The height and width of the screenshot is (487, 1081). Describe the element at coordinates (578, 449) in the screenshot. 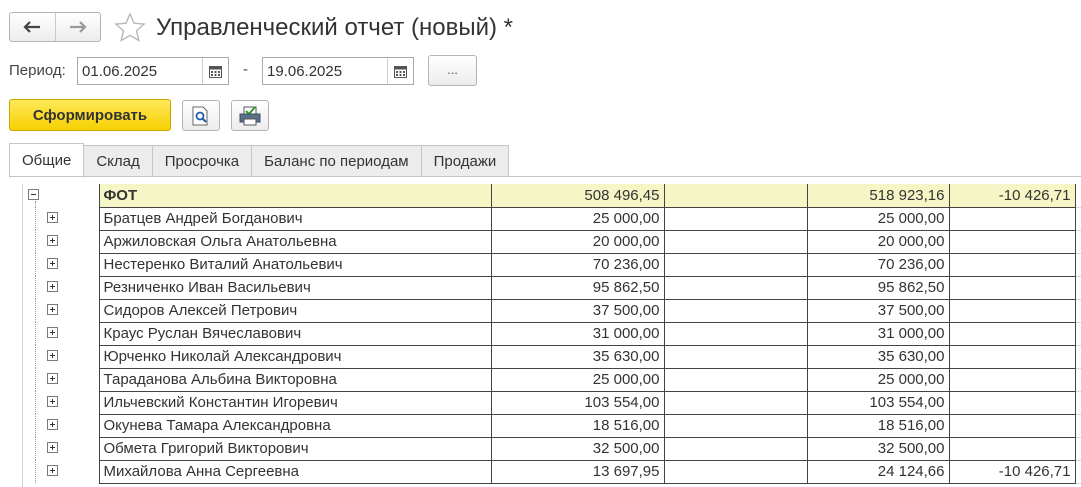

I see `row-col1: 32 500,00` at that location.